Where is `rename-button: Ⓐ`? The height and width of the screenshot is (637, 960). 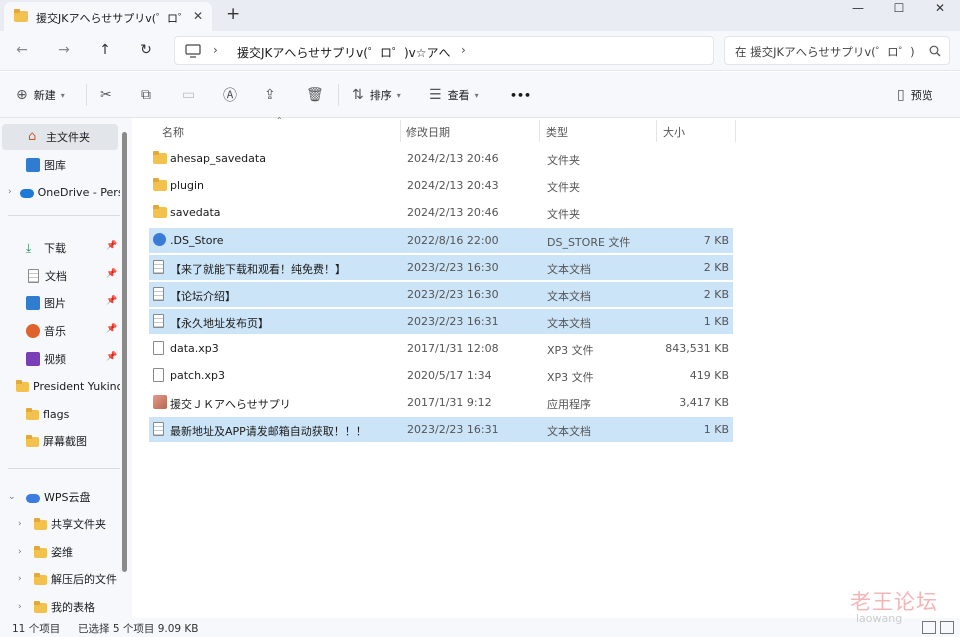 rename-button: Ⓐ is located at coordinates (233, 95).